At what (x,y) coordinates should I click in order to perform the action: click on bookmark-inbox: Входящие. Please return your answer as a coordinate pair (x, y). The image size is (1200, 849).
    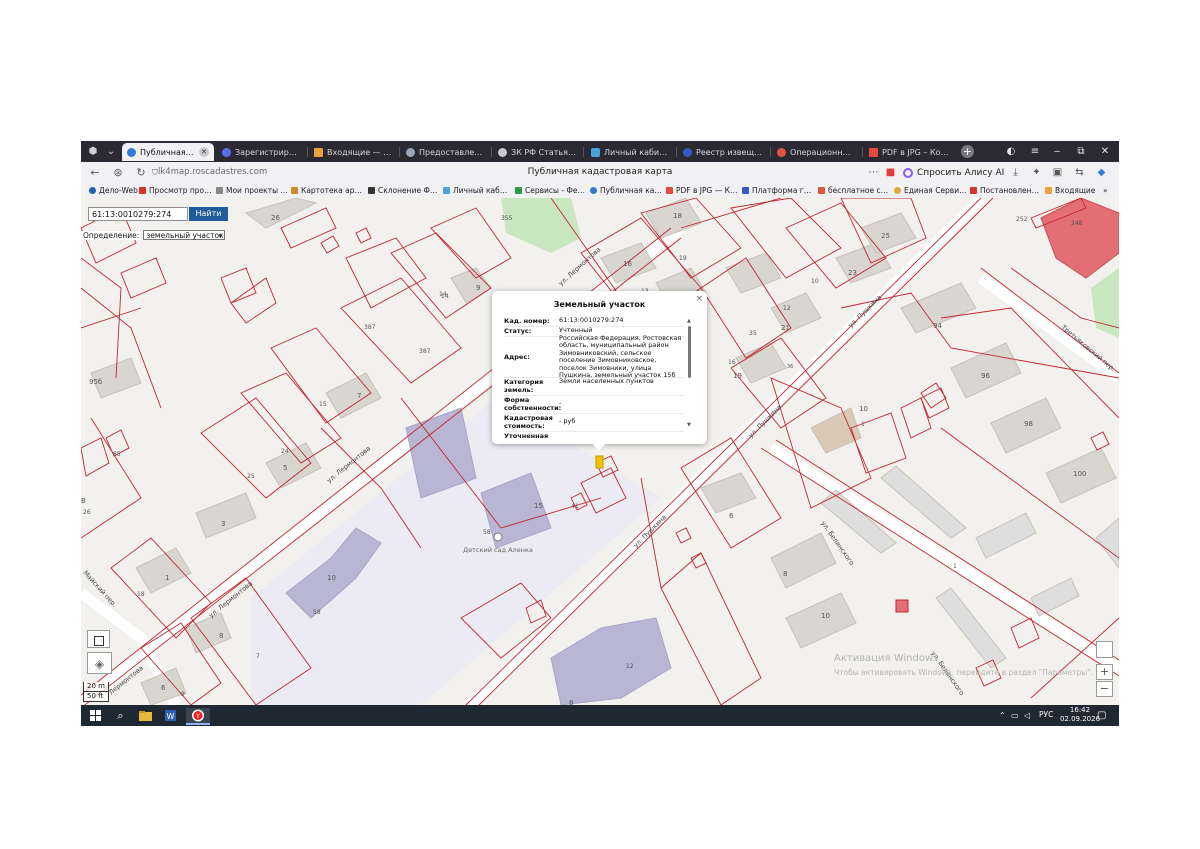
    Looking at the image, I should click on (1072, 190).